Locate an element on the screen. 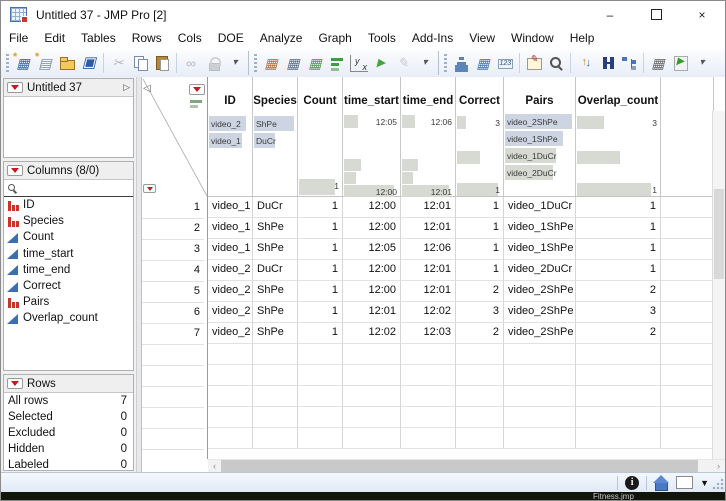 The image size is (726, 501). menu-view: View is located at coordinates (482, 38).